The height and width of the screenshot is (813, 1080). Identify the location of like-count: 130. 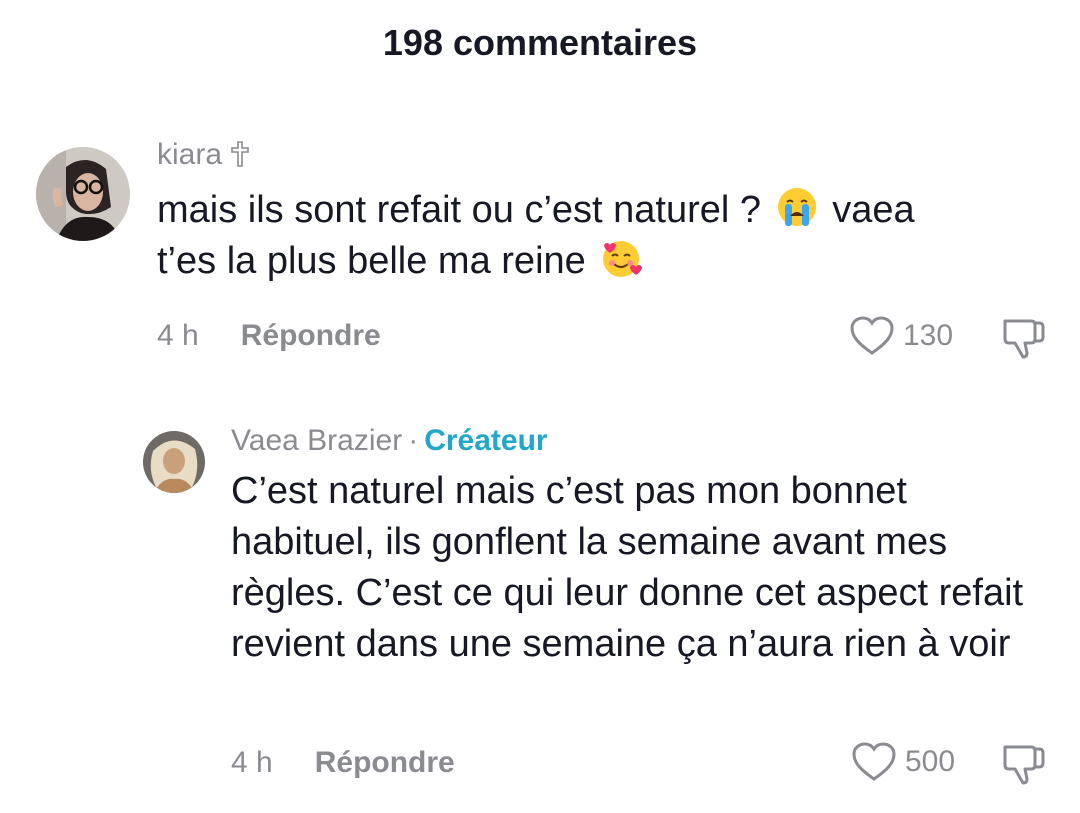
(928, 335).